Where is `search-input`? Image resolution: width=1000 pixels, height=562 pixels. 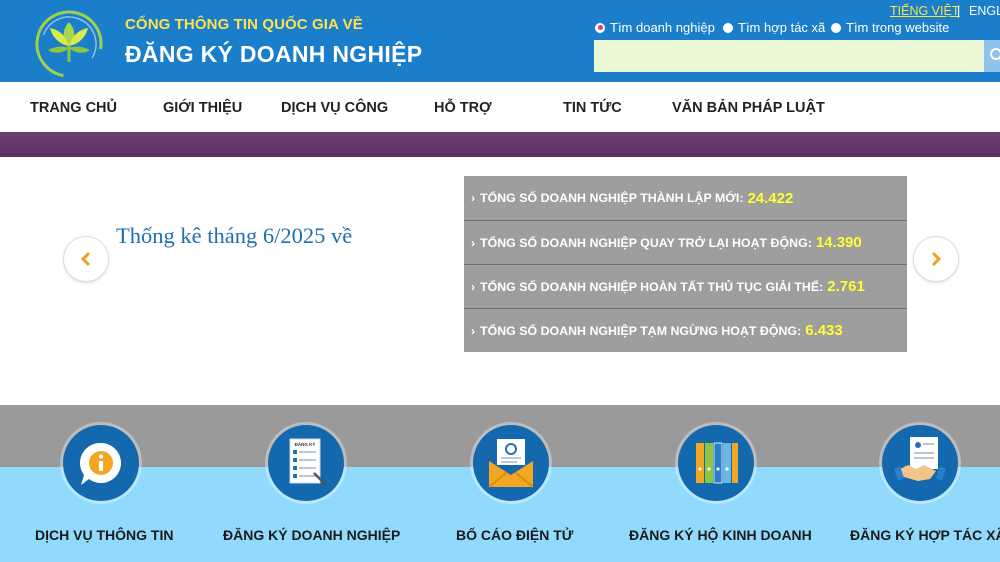 search-input is located at coordinates (789, 56).